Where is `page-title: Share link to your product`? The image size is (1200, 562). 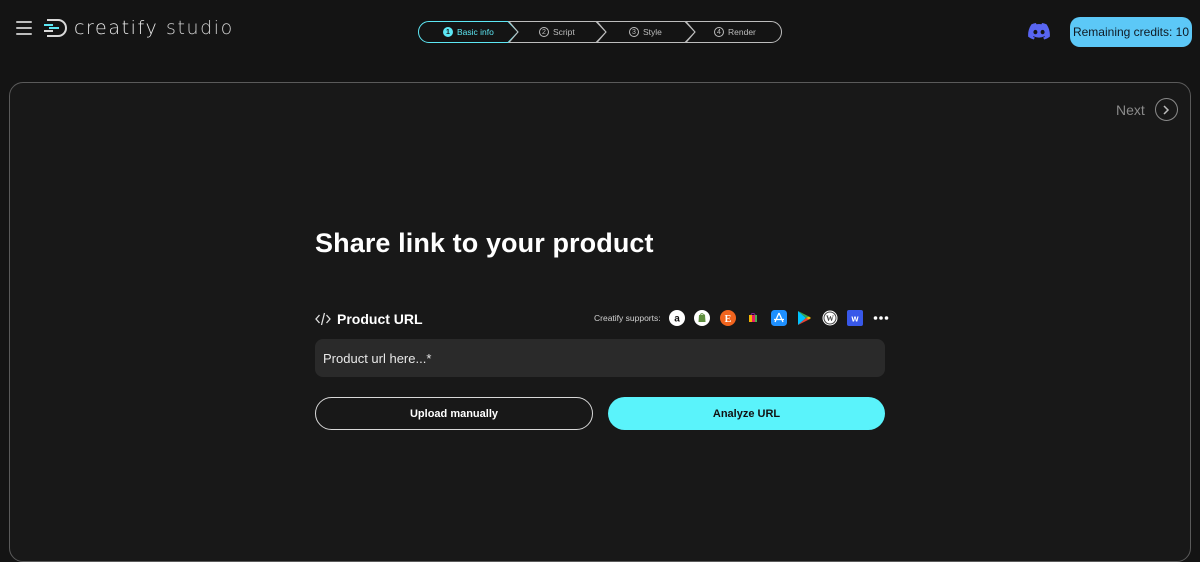 page-title: Share link to your product is located at coordinates (484, 243).